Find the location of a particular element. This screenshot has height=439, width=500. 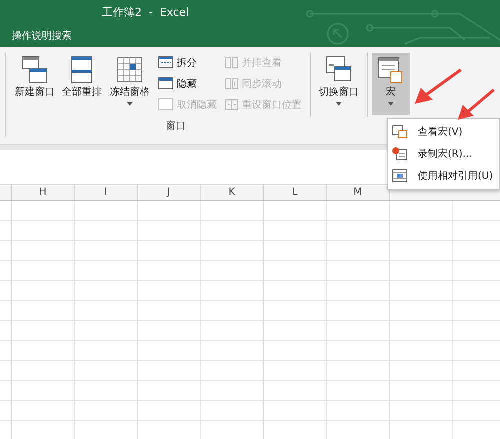

column-header: I is located at coordinates (106, 192).